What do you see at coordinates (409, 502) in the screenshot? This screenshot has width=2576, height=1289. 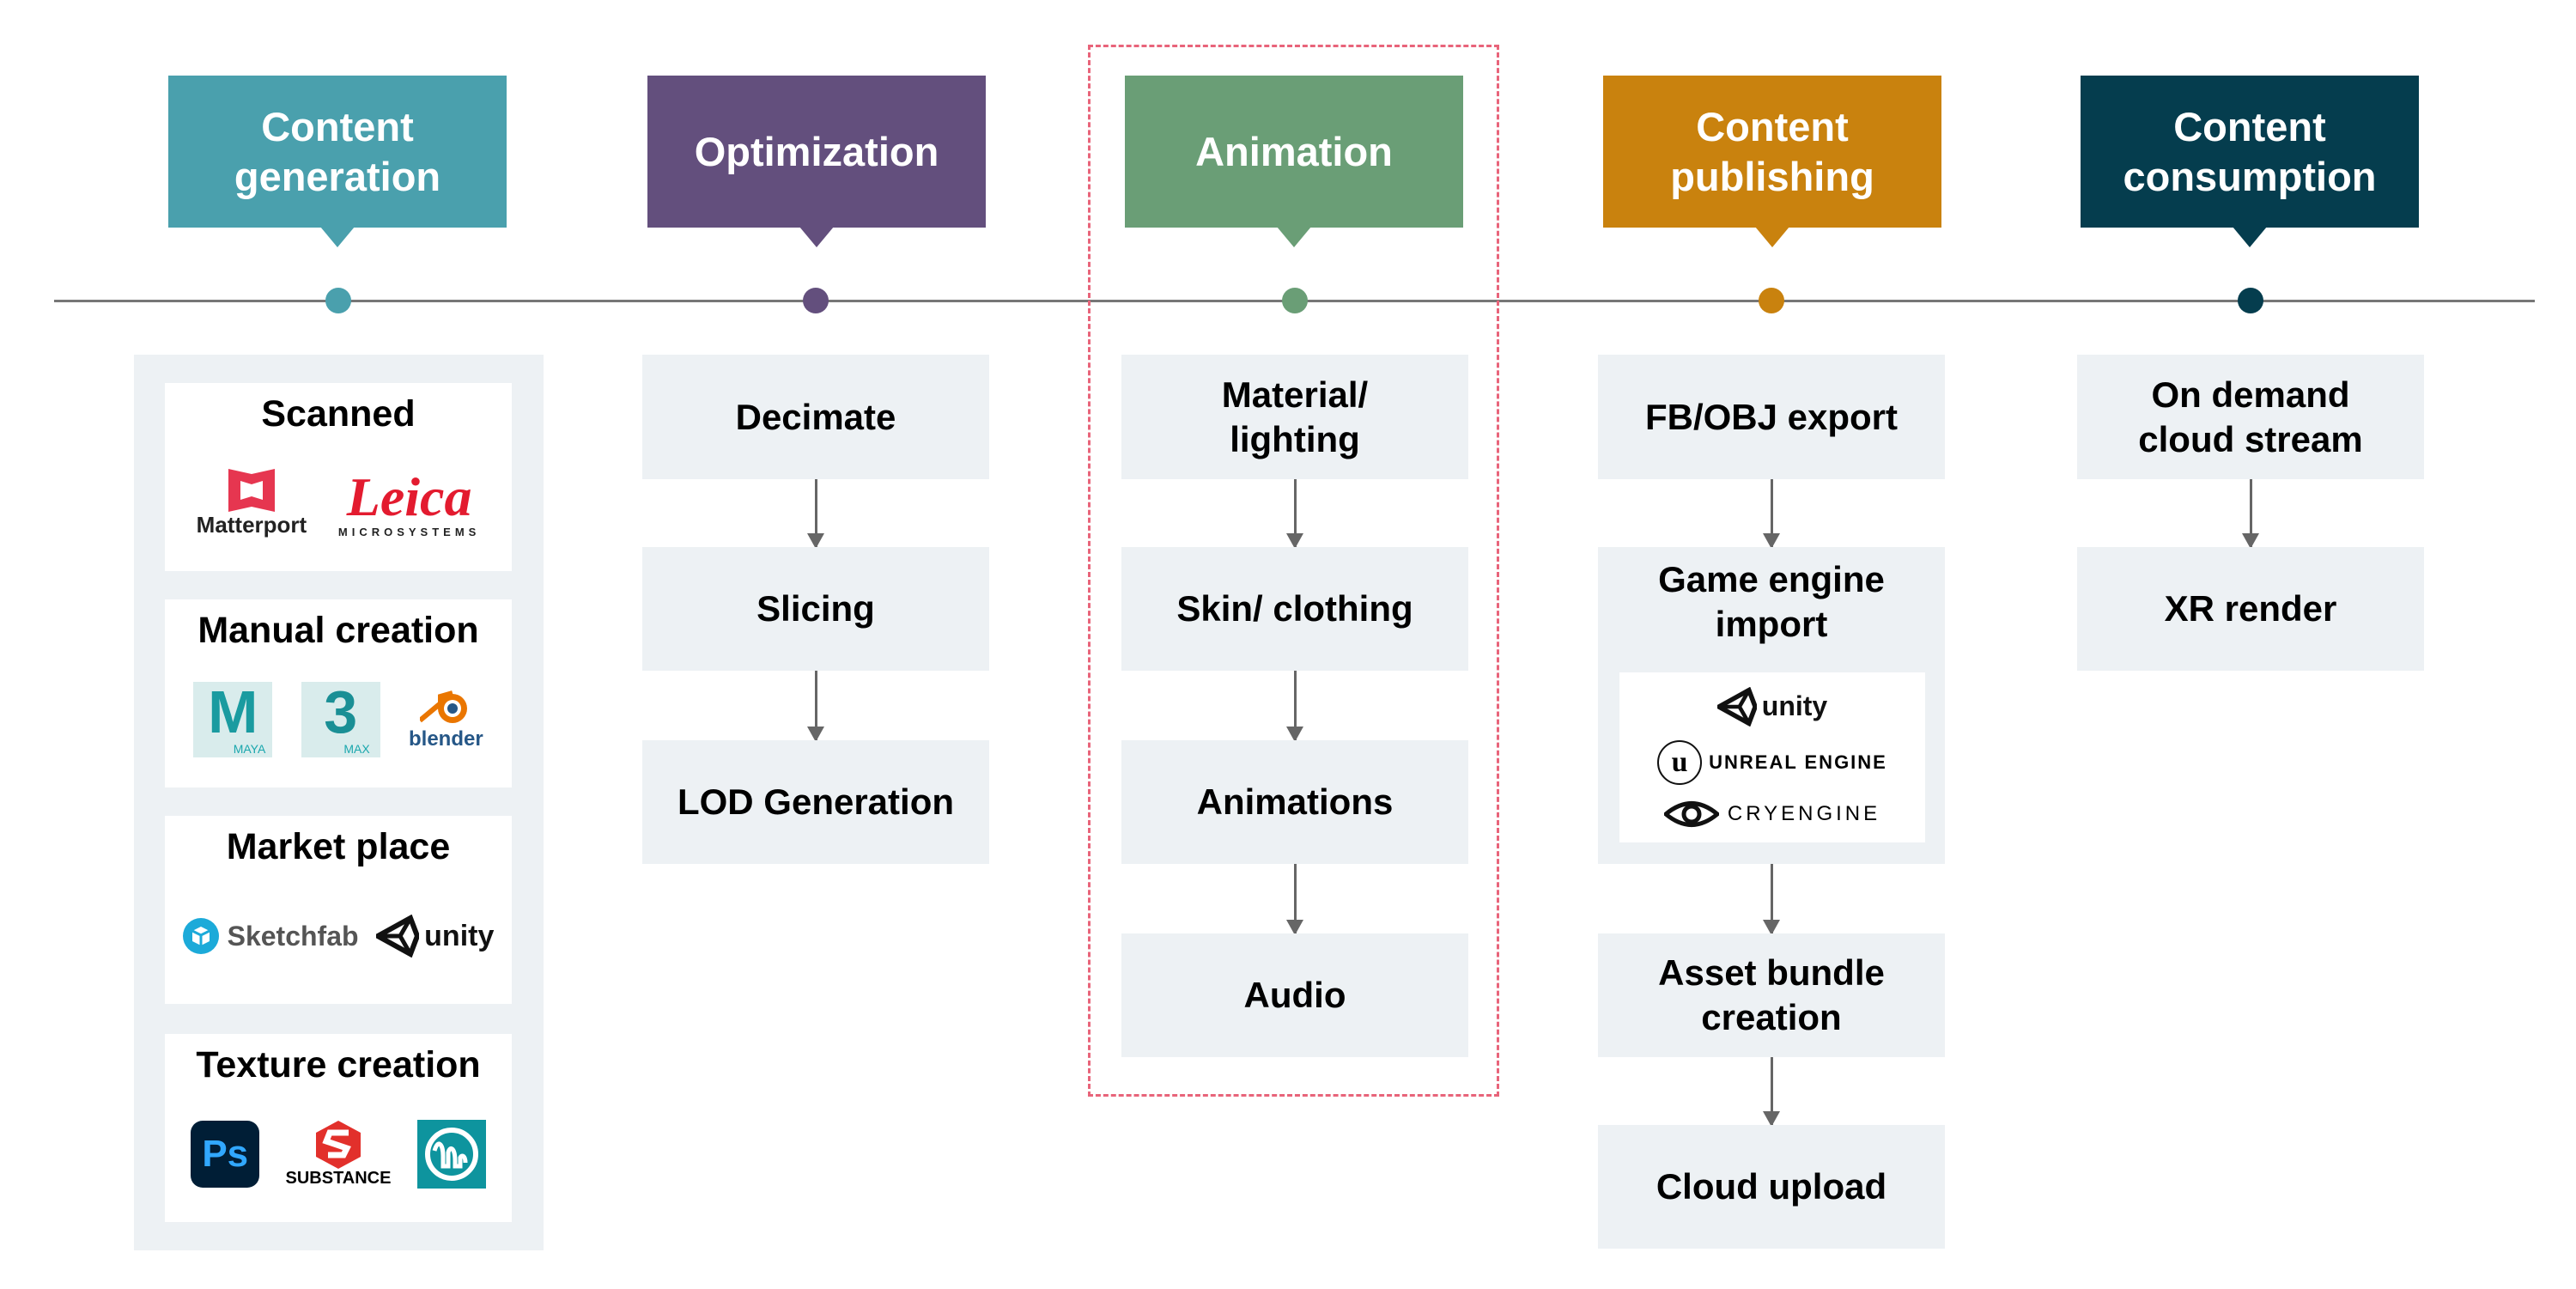 I see `leica-logo: Leica MICROSYSTEMS` at bounding box center [409, 502].